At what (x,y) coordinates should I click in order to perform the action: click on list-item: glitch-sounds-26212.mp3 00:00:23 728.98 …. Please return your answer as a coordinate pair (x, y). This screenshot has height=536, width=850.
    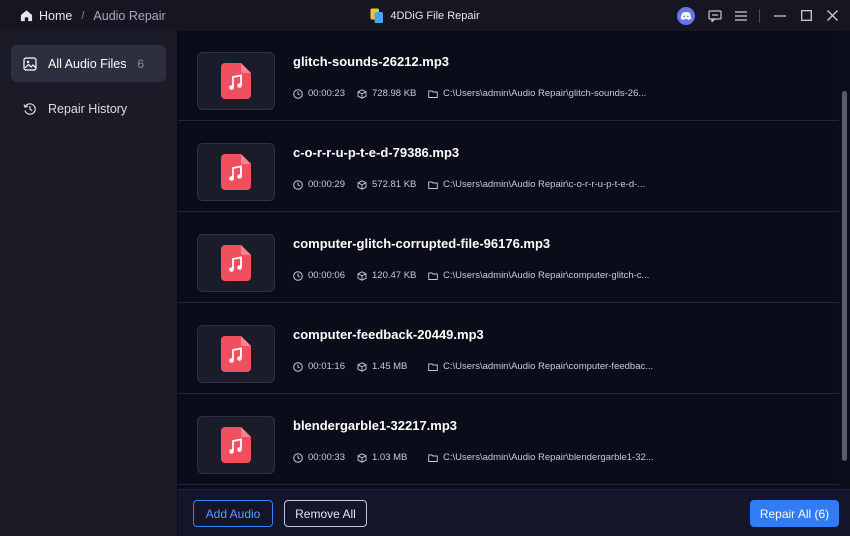
    Looking at the image, I should click on (508, 76).